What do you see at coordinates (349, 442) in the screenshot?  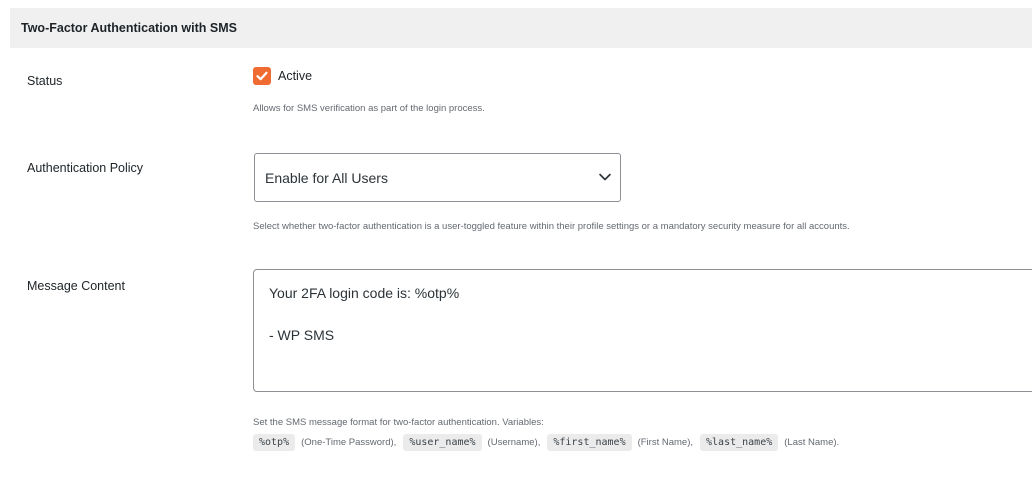 I see `variable-otp-desc: (One-Time Password),` at bounding box center [349, 442].